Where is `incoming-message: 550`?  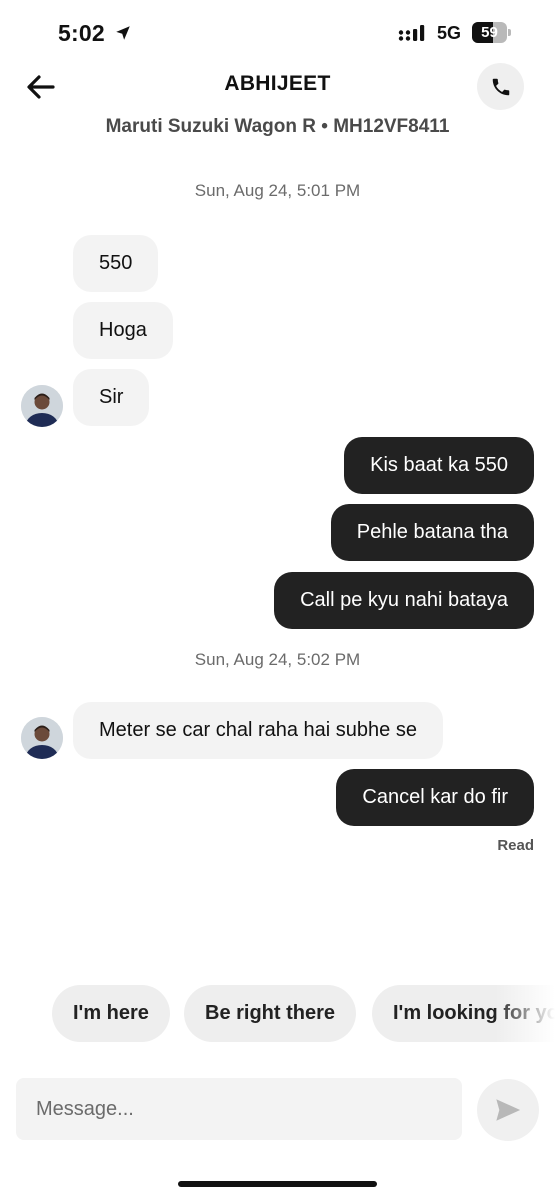
incoming-message: 550 is located at coordinates (116, 263).